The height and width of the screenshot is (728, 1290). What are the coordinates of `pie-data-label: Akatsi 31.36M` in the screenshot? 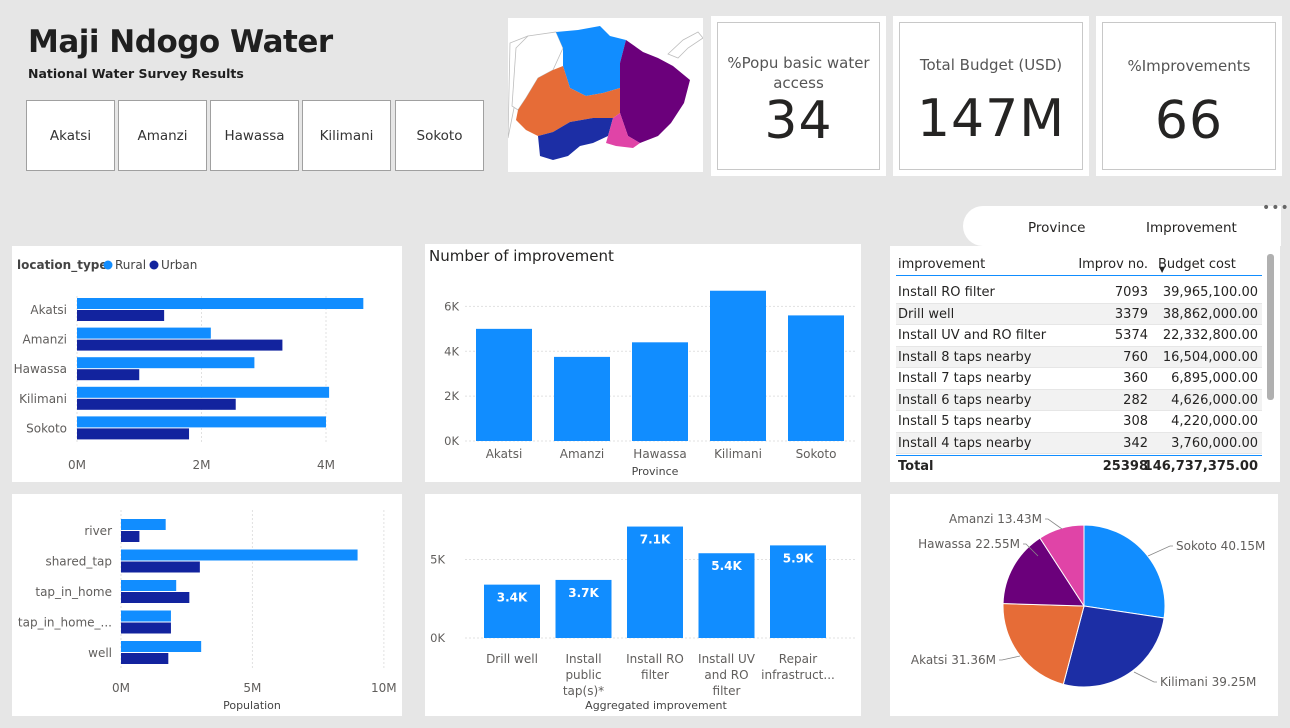 It's located at (953, 660).